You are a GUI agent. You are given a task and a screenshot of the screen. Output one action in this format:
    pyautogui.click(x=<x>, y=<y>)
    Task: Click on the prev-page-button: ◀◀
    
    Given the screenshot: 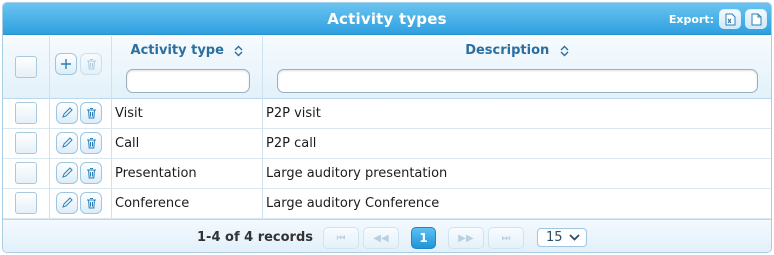 What is the action you would take?
    pyautogui.click(x=381, y=238)
    